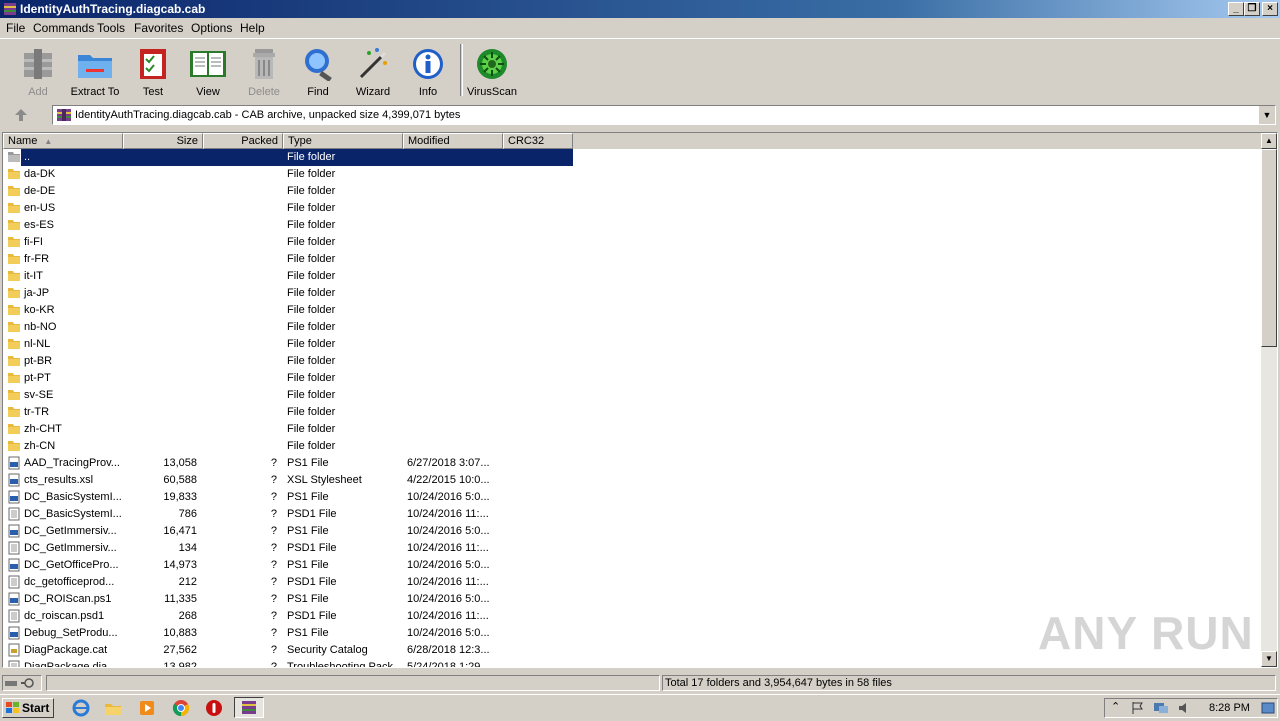  What do you see at coordinates (21, 115) in the screenshot?
I see `up-one-level-button` at bounding box center [21, 115].